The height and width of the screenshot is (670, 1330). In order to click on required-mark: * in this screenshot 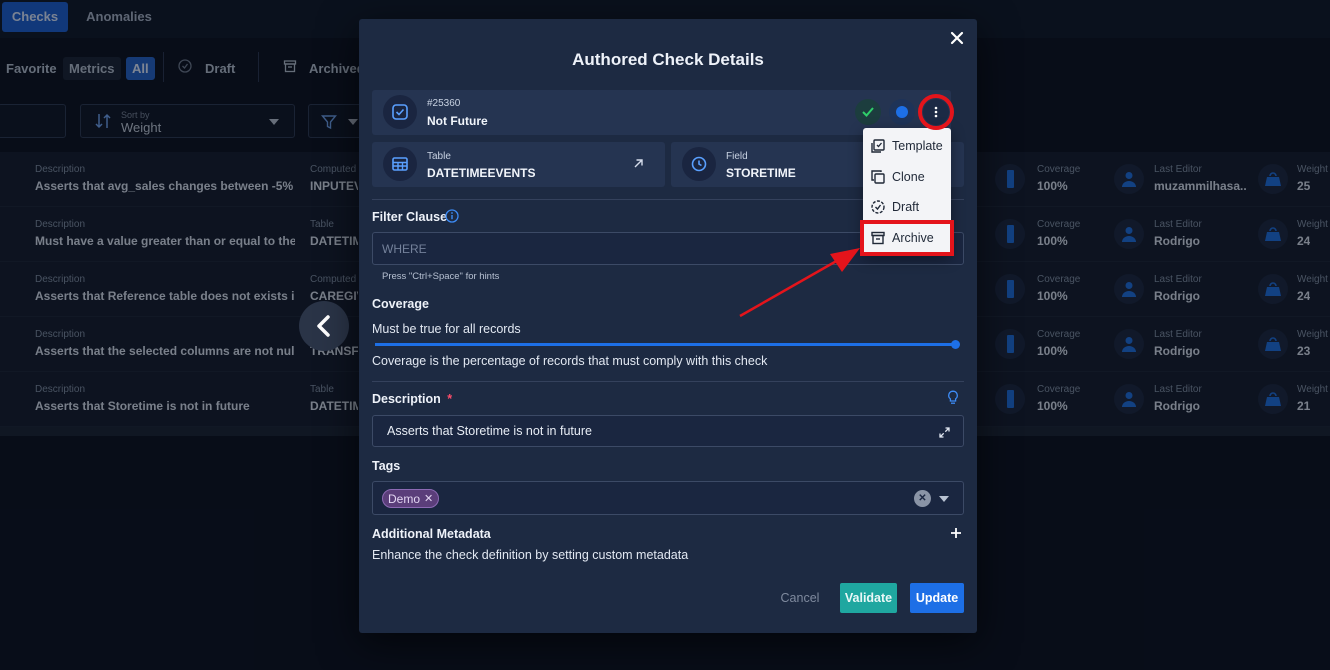, I will do `click(450, 399)`.